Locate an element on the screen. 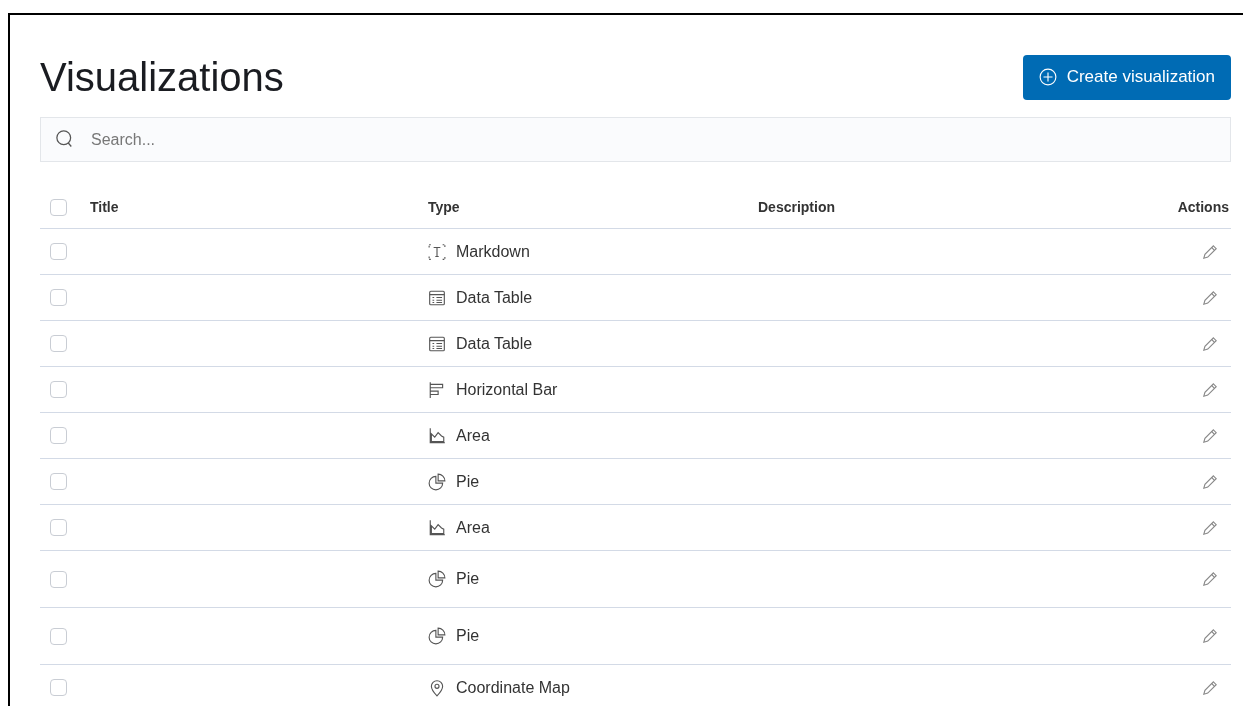  text-icon is located at coordinates (437, 251).